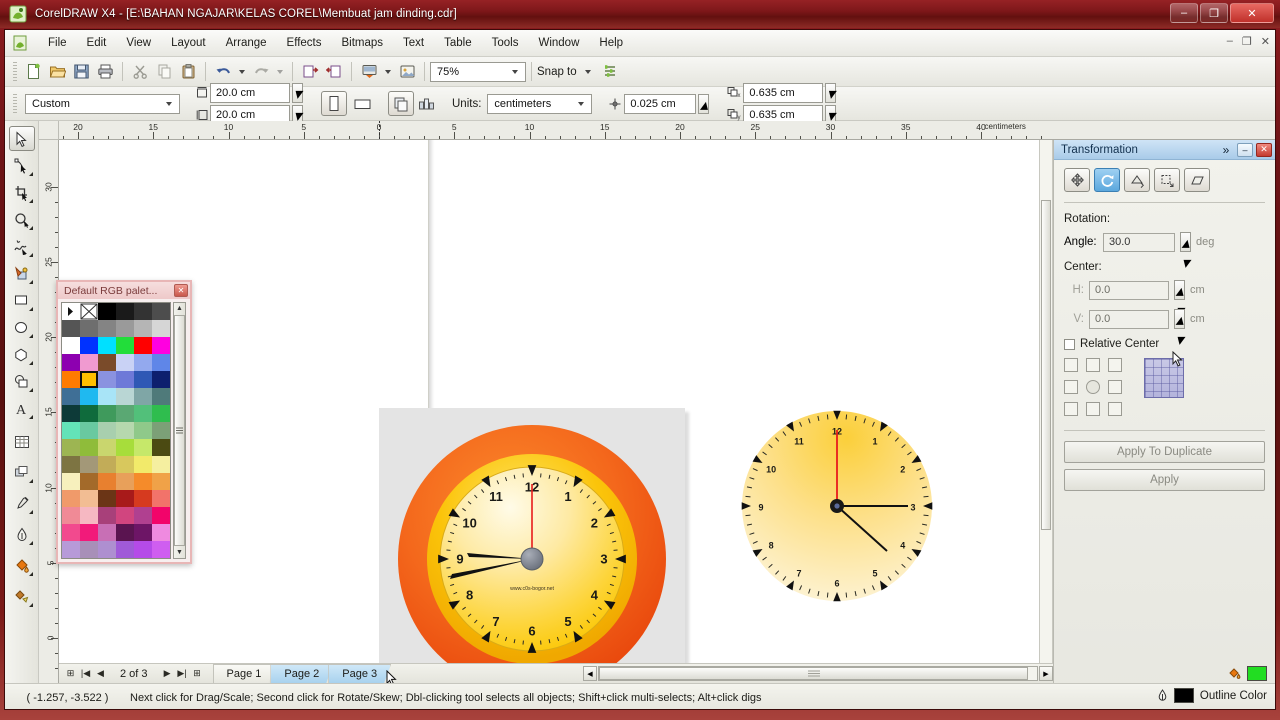  What do you see at coordinates (1107, 180) in the screenshot?
I see `rotate-mode-button` at bounding box center [1107, 180].